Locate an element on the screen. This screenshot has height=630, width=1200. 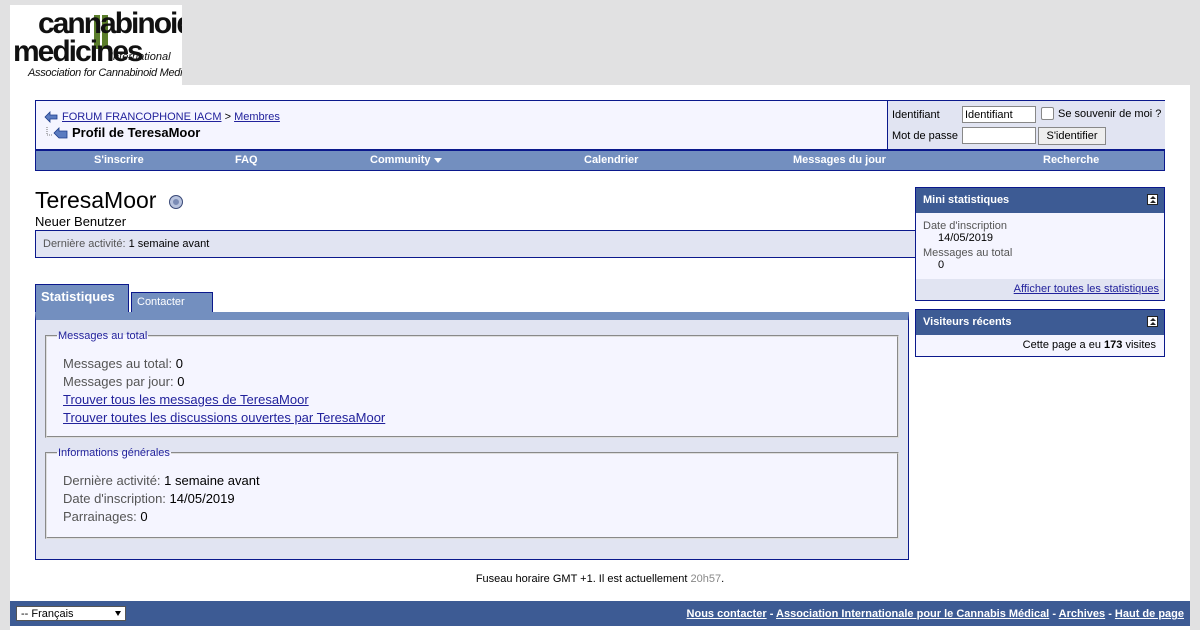
last-activity-value: 1 semaine avant is located at coordinates (169, 244).